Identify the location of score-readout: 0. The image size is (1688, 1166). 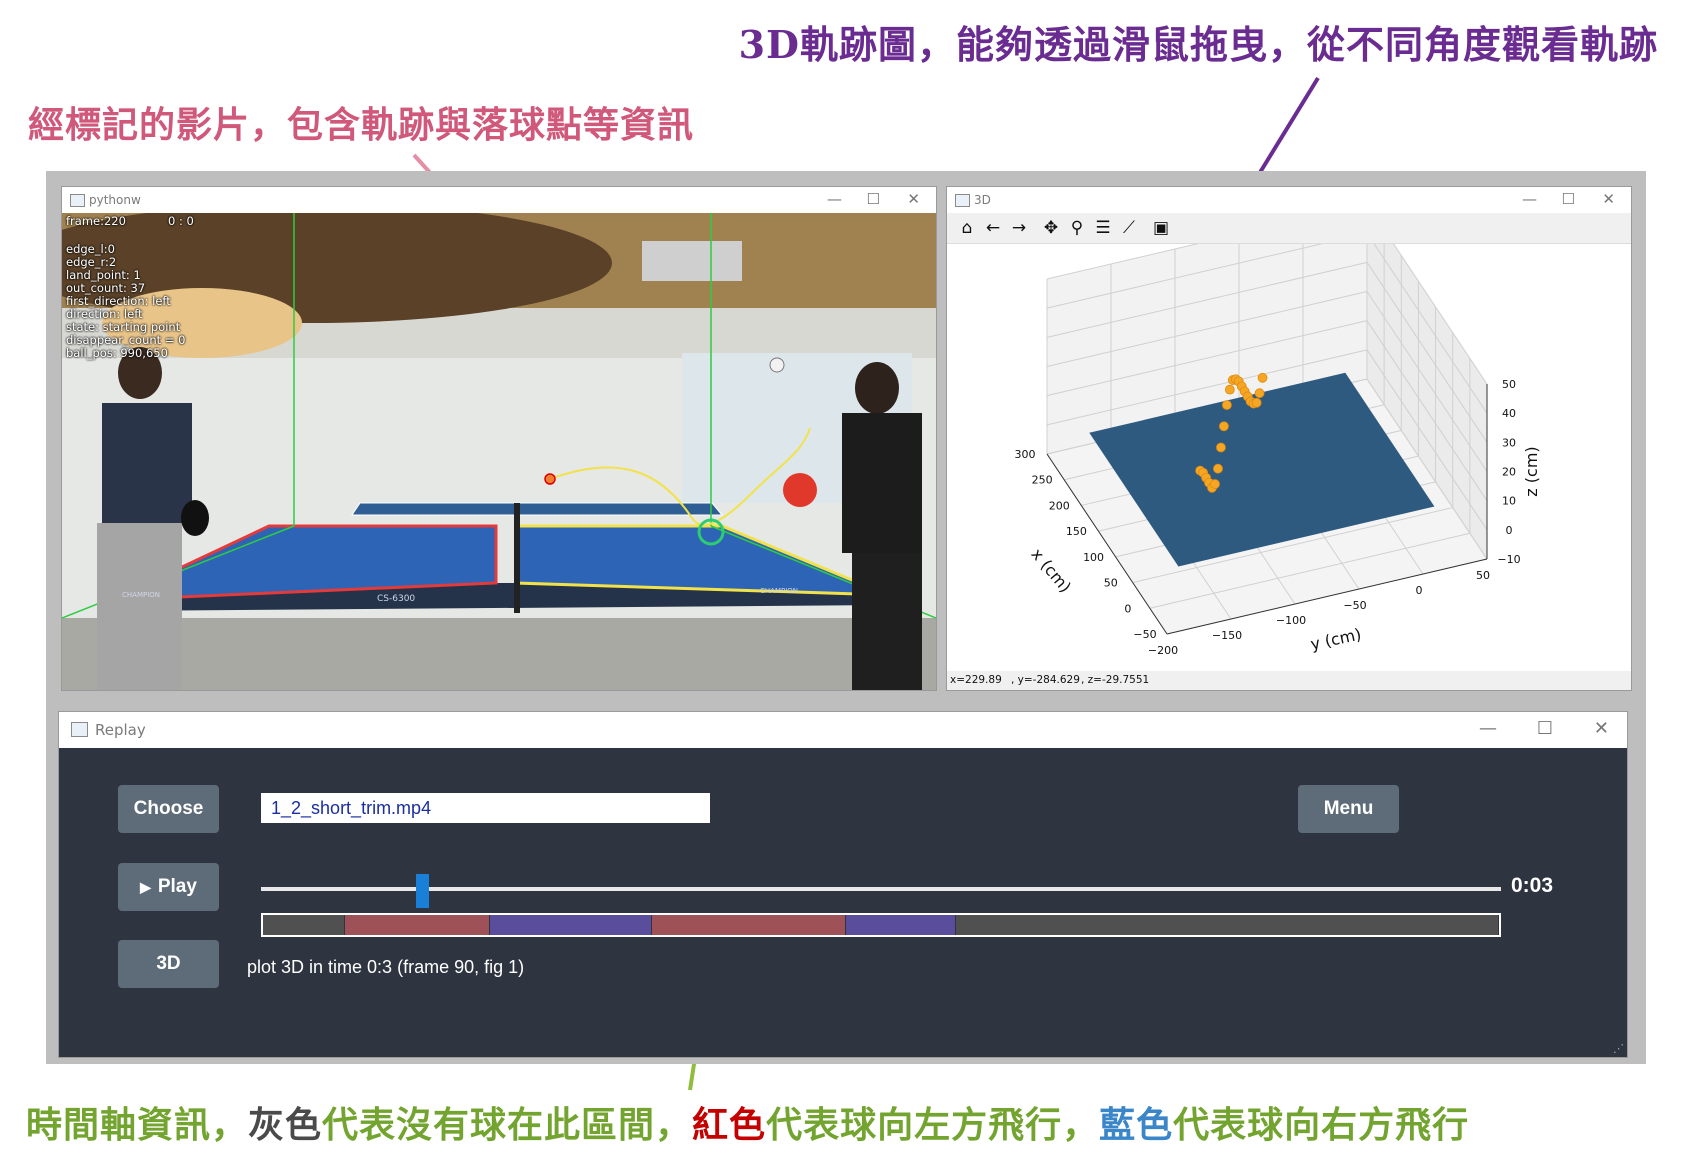
(181, 221).